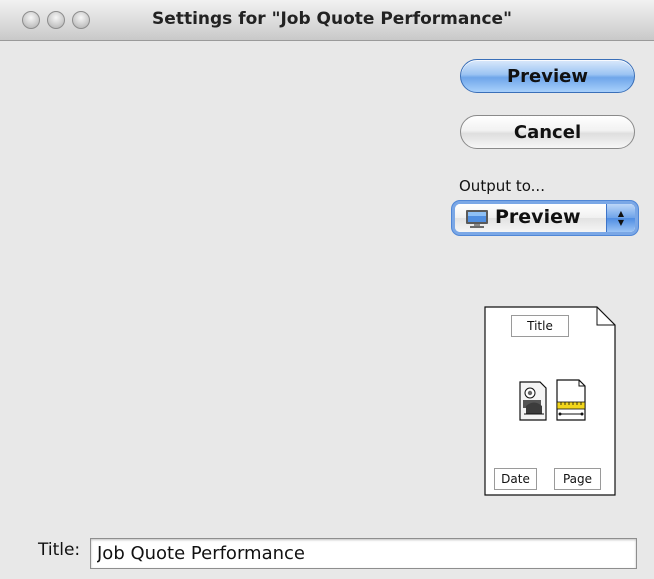  I want to click on page-number-slot: Page, so click(577, 479).